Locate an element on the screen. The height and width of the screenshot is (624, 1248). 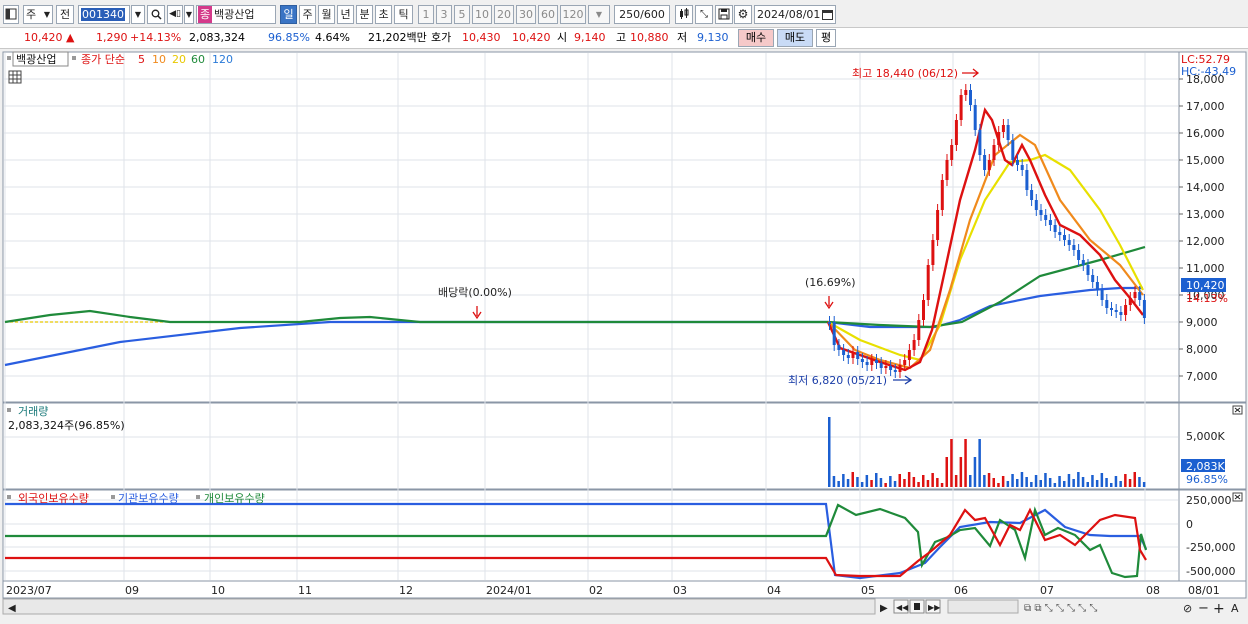
volume: 2,083,324 is located at coordinates (217, 37).